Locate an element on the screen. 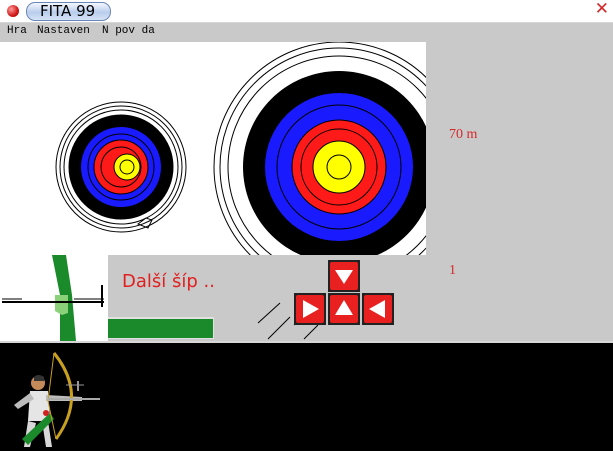 This screenshot has height=451, width=613. aim-down-button is located at coordinates (344, 276).